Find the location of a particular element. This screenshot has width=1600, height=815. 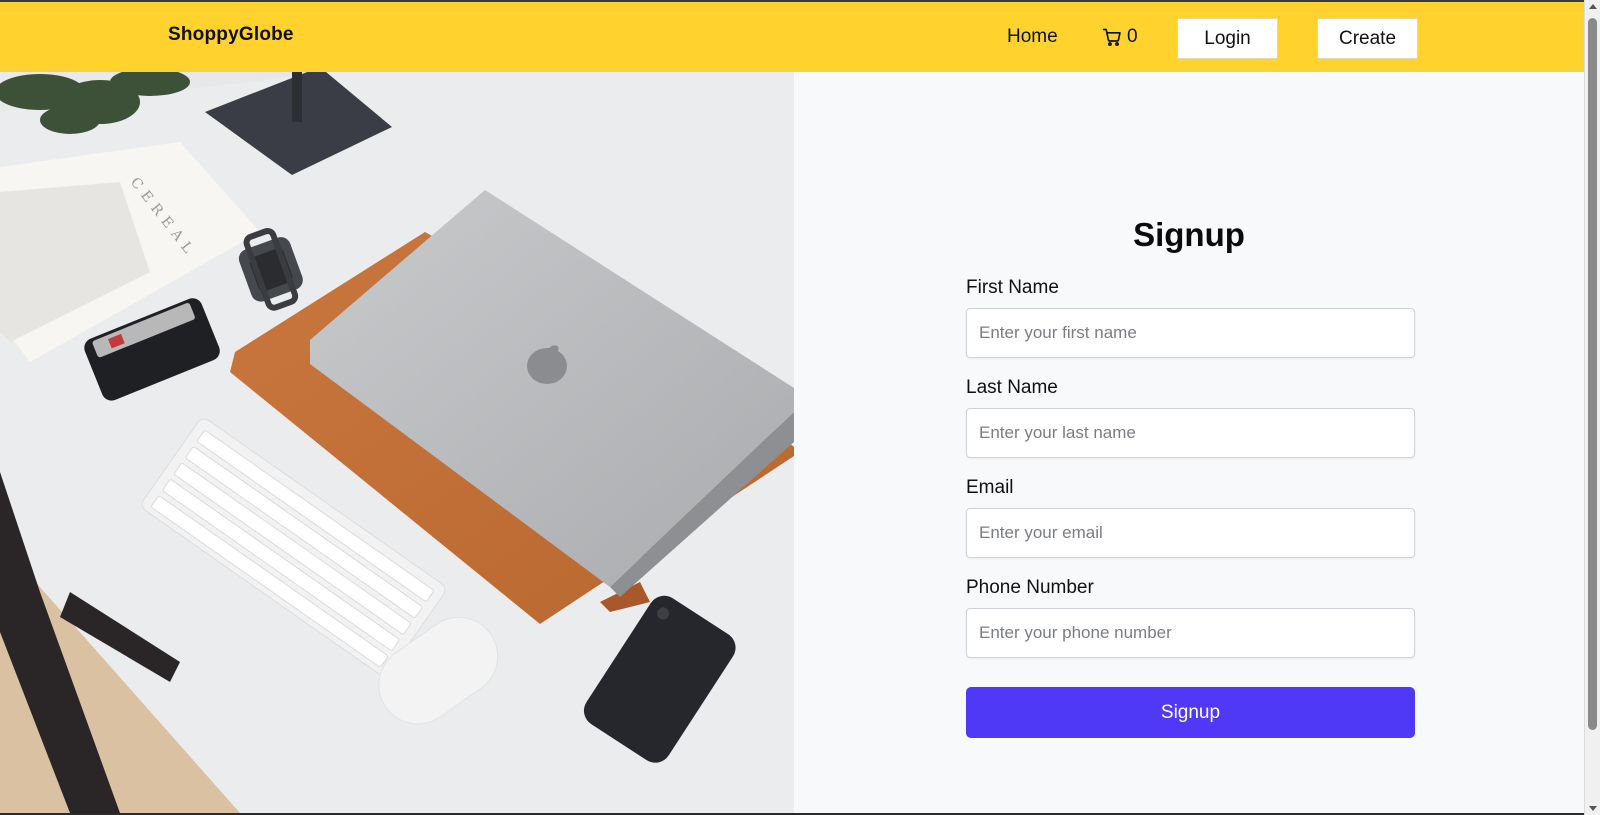

nav-cart-link: 0 is located at coordinates (1120, 37).